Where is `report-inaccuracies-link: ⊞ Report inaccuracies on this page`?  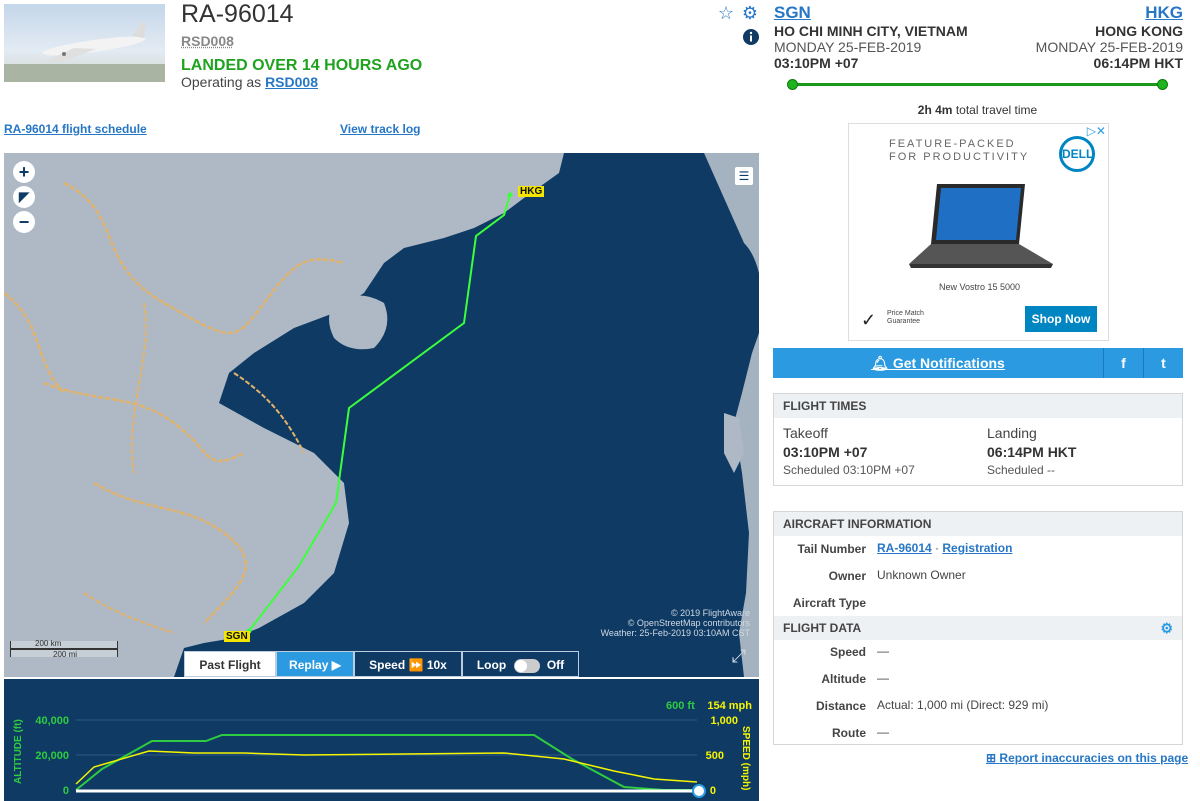 report-inaccuracies-link: ⊞ Report inaccuracies on this page is located at coordinates (1087, 758).